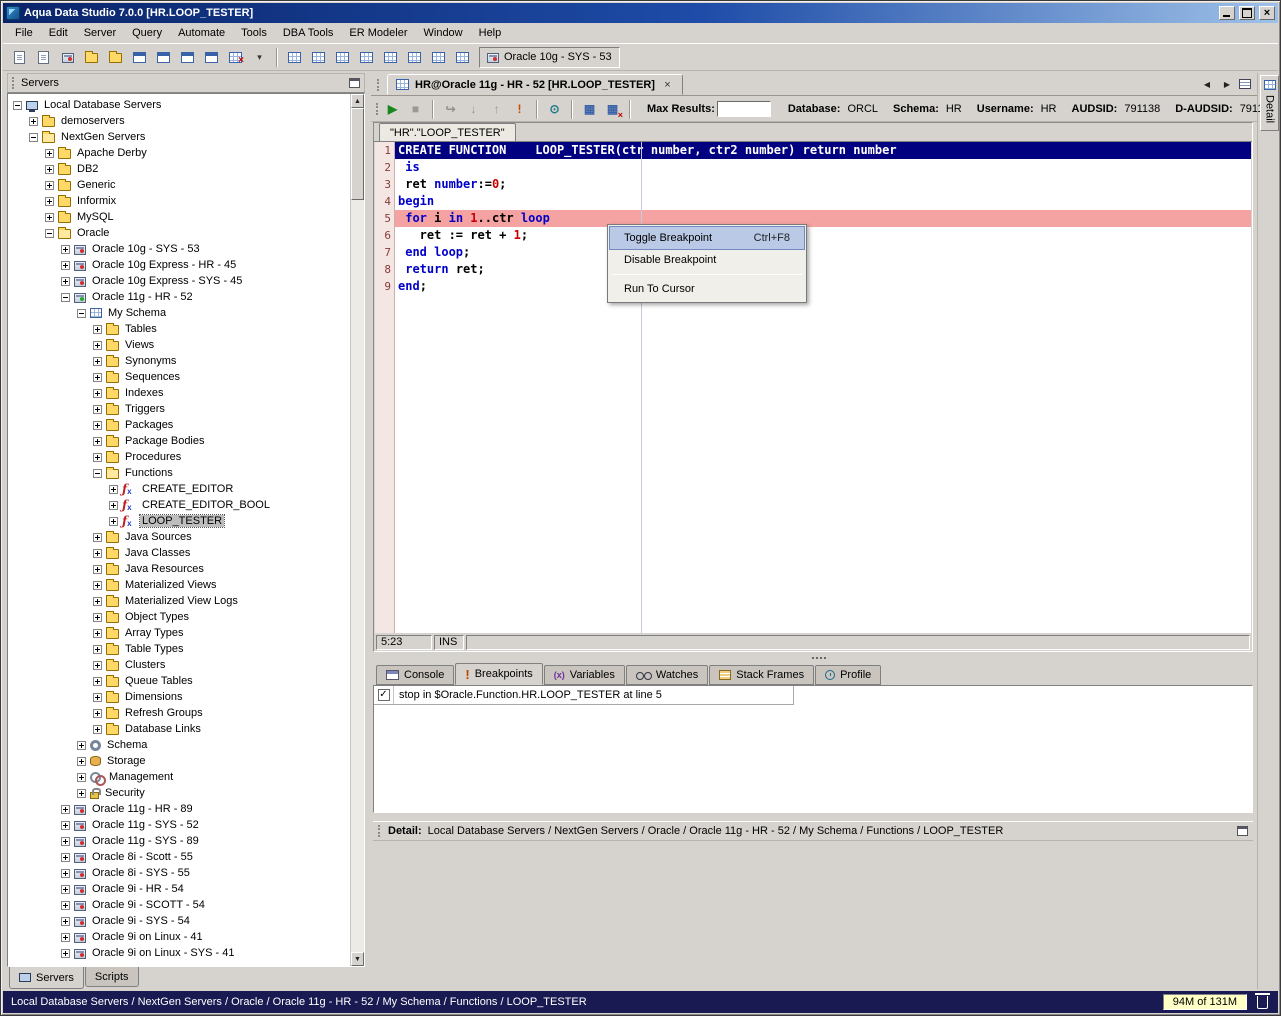 Image resolution: width=1281 pixels, height=1016 pixels. What do you see at coordinates (1267, 13) in the screenshot?
I see `close-button: ×` at bounding box center [1267, 13].